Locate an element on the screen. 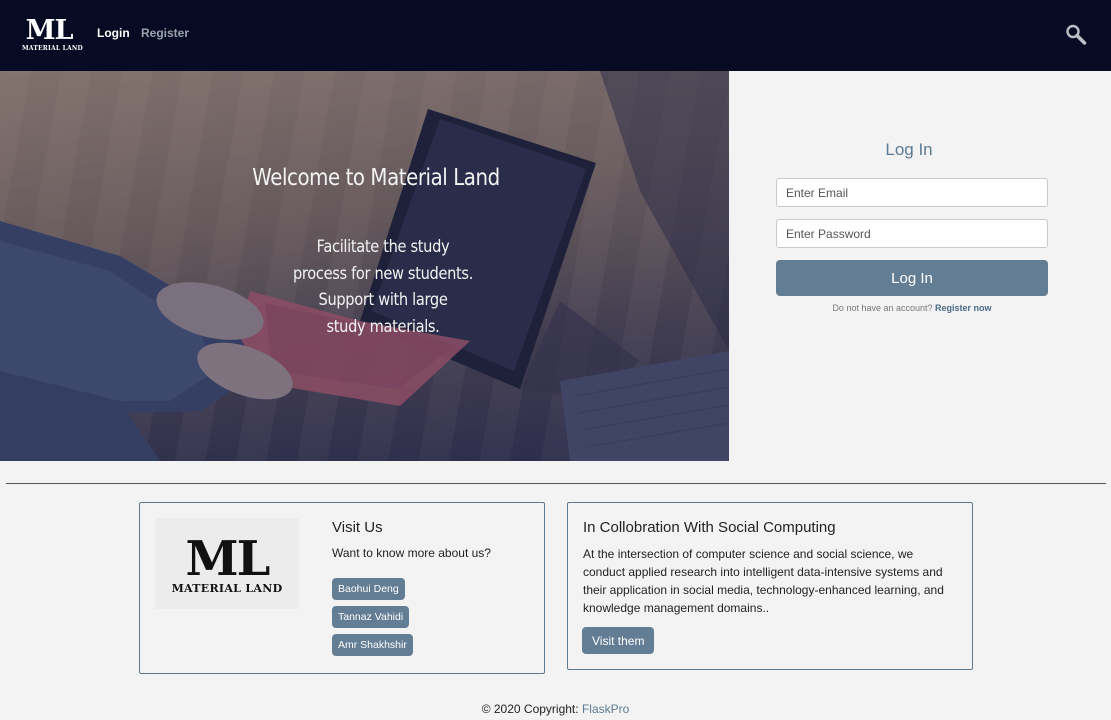 The height and width of the screenshot is (720, 1111). material-land-logo: ML MATERIAL LAND is located at coordinates (227, 563).